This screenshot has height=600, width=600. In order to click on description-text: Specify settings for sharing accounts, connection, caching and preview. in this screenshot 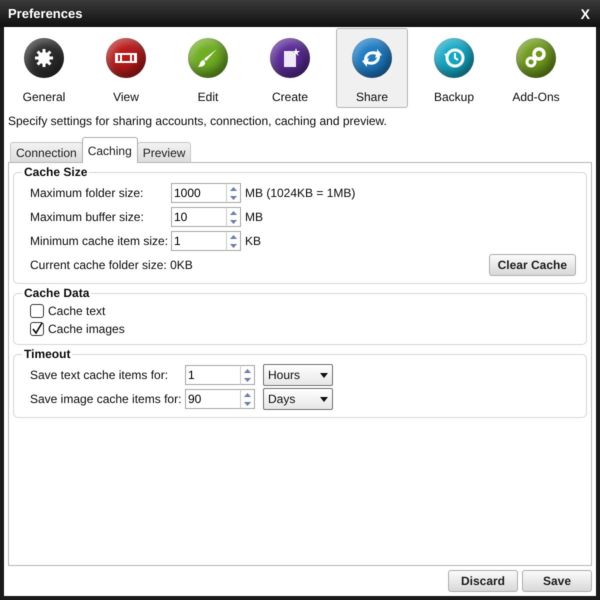, I will do `click(198, 121)`.